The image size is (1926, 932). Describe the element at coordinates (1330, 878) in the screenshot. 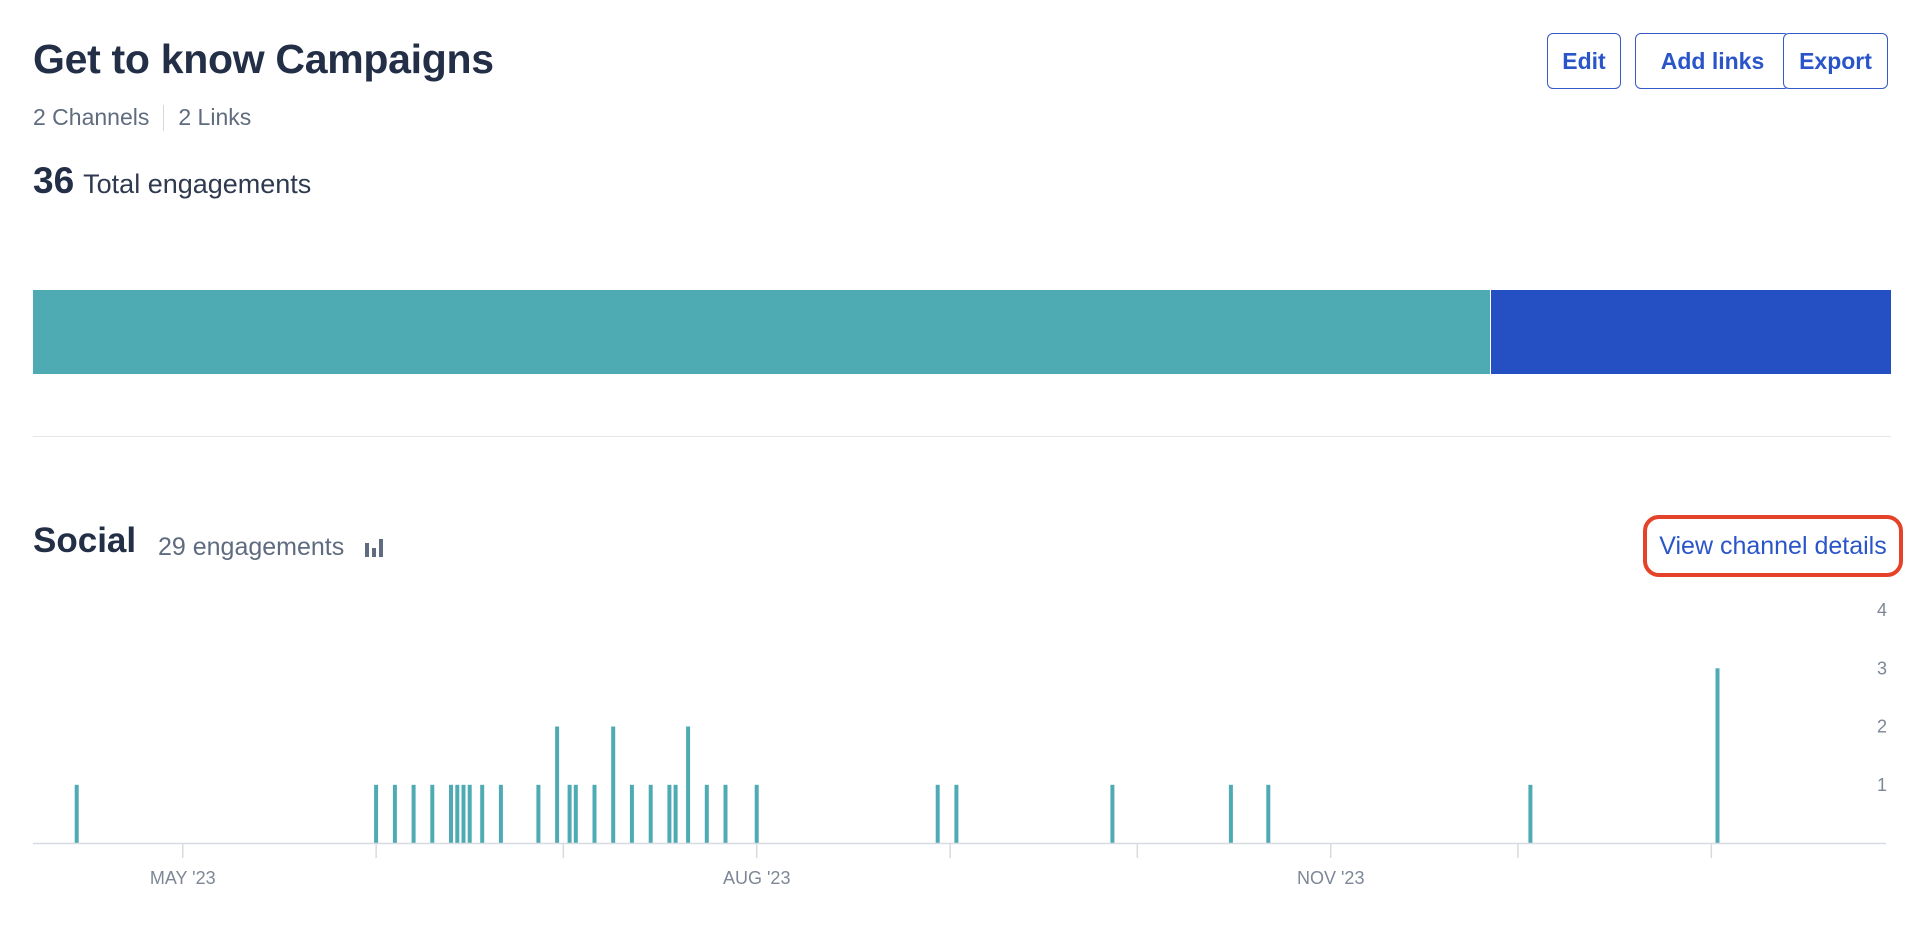

I see `x-tick-label: NOV '23` at that location.